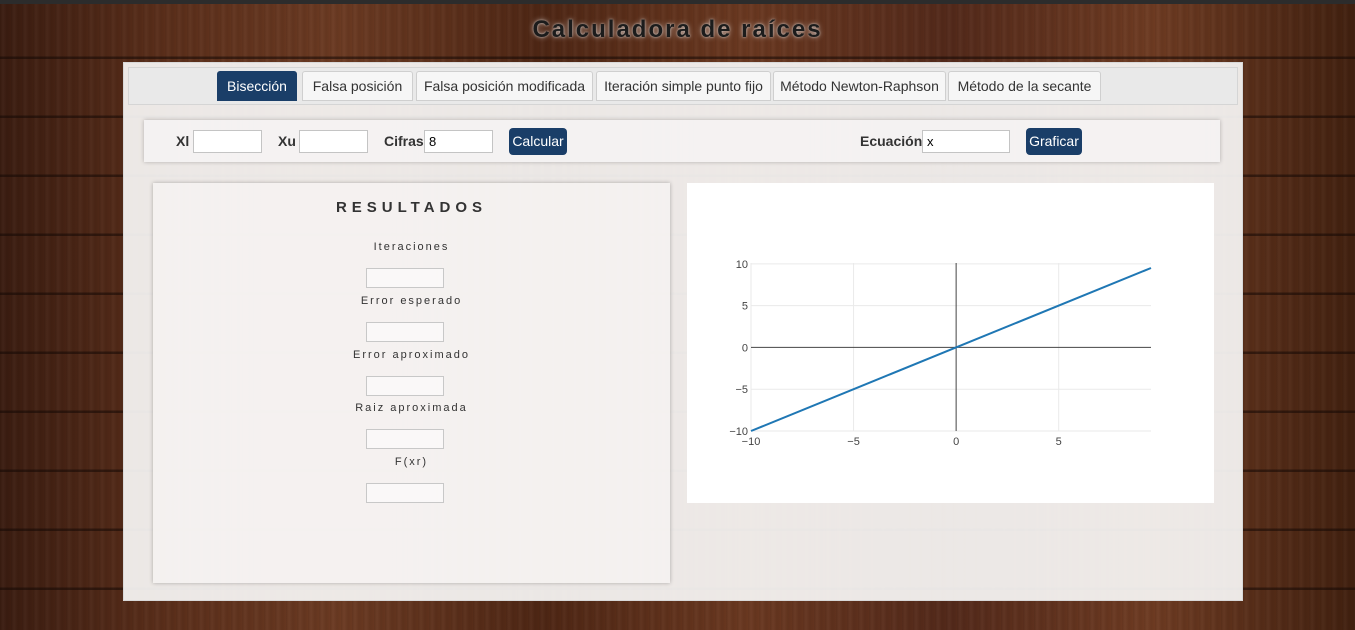 The width and height of the screenshot is (1355, 630). I want to click on results-title: RESULTADOS, so click(411, 207).